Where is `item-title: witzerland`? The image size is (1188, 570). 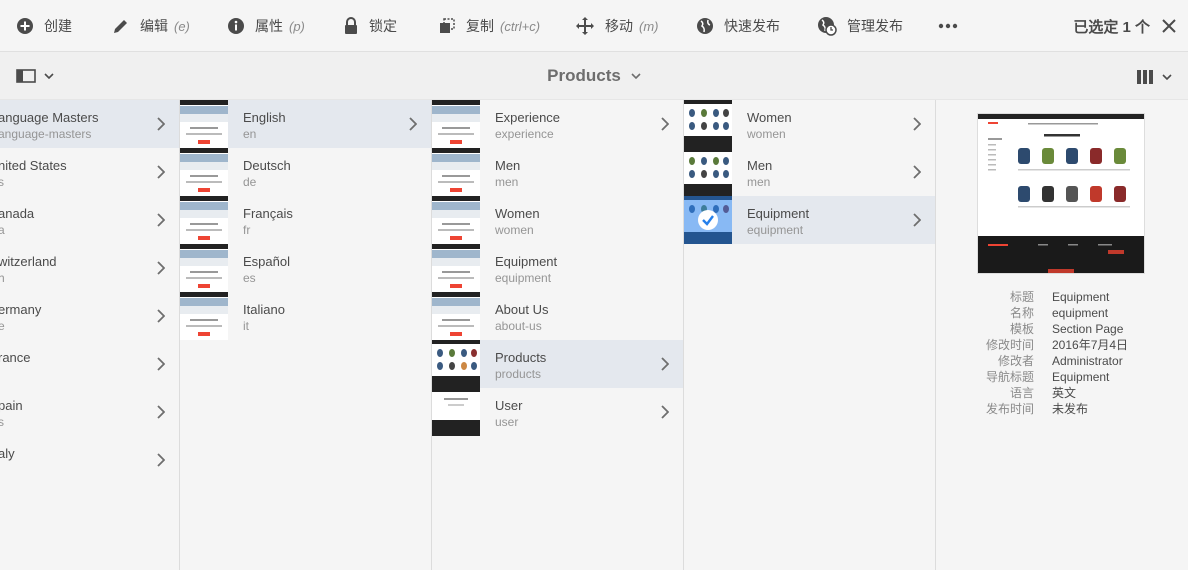 item-title: witzerland is located at coordinates (28, 261).